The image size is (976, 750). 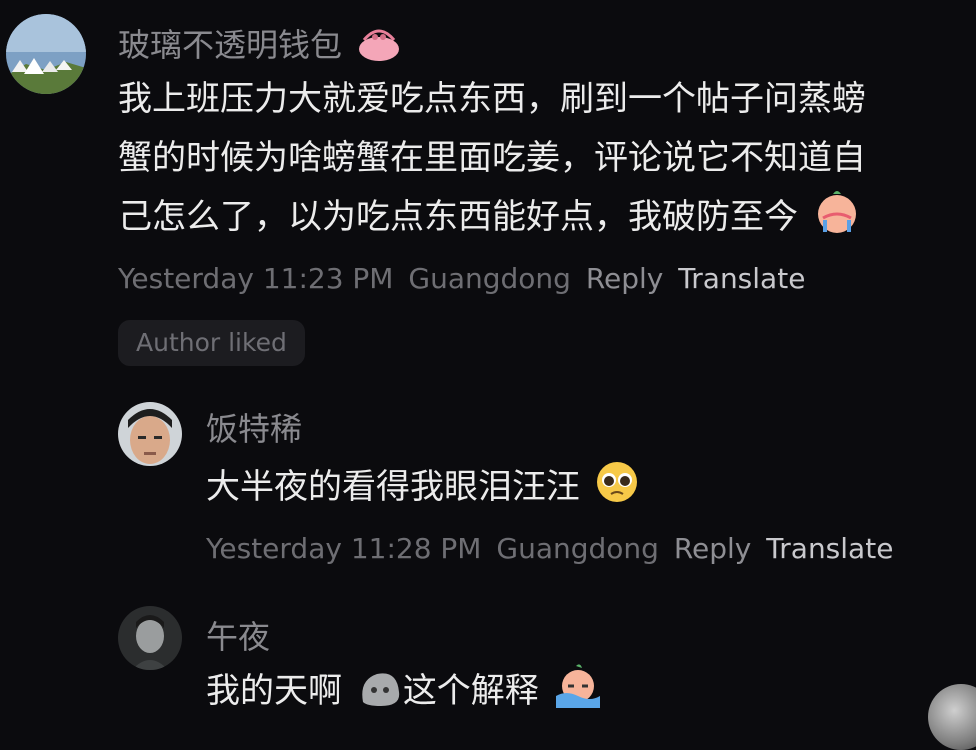 What do you see at coordinates (260, 45) in the screenshot?
I see `username: 玻璃不透明钱包` at bounding box center [260, 45].